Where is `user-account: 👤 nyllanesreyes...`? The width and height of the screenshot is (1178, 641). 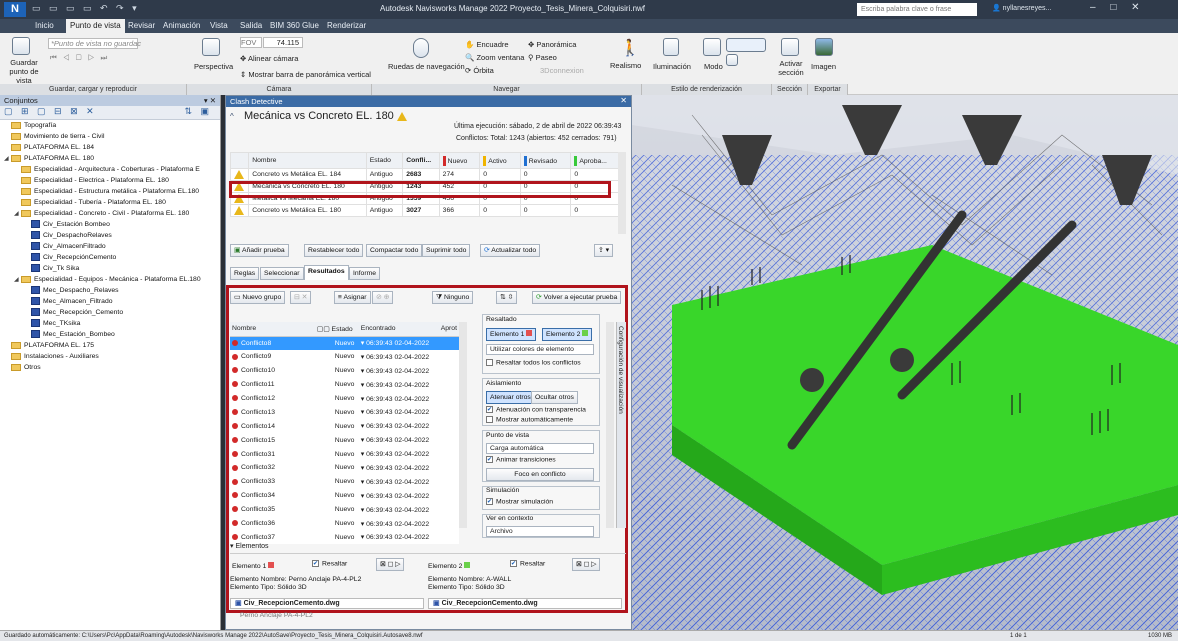
user-account: 👤 nyllanesreyes... is located at coordinates (1021, 8).